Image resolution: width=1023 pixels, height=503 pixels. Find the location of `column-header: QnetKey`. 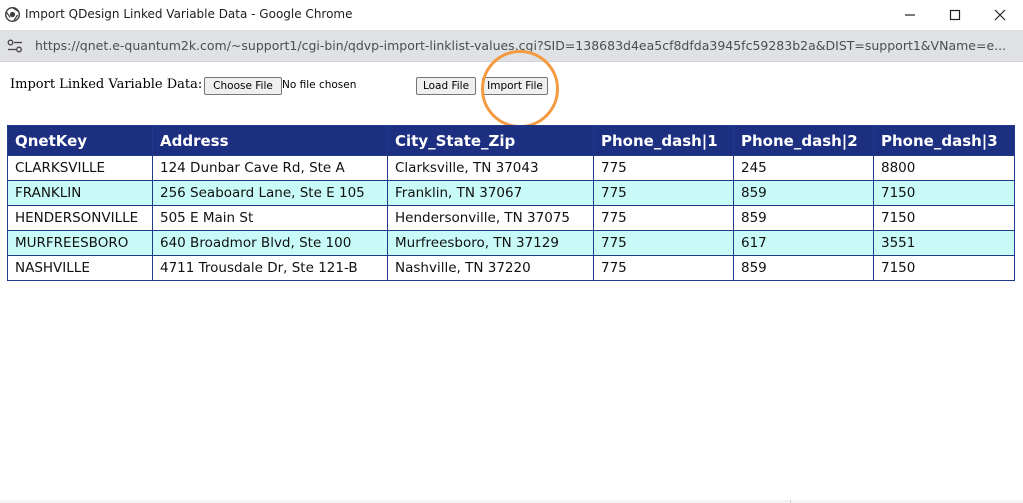

column-header: QnetKey is located at coordinates (80, 140).